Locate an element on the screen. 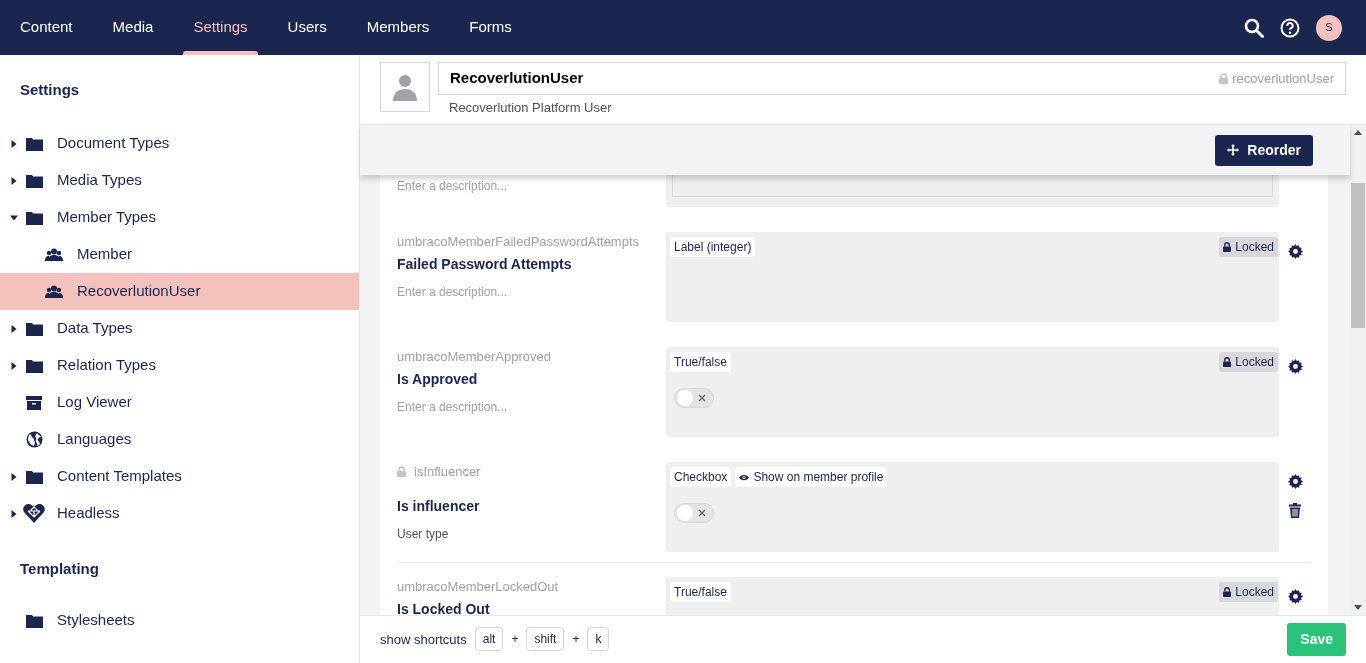 This screenshot has height=663, width=1366. nav-tab: Users is located at coordinates (307, 27).